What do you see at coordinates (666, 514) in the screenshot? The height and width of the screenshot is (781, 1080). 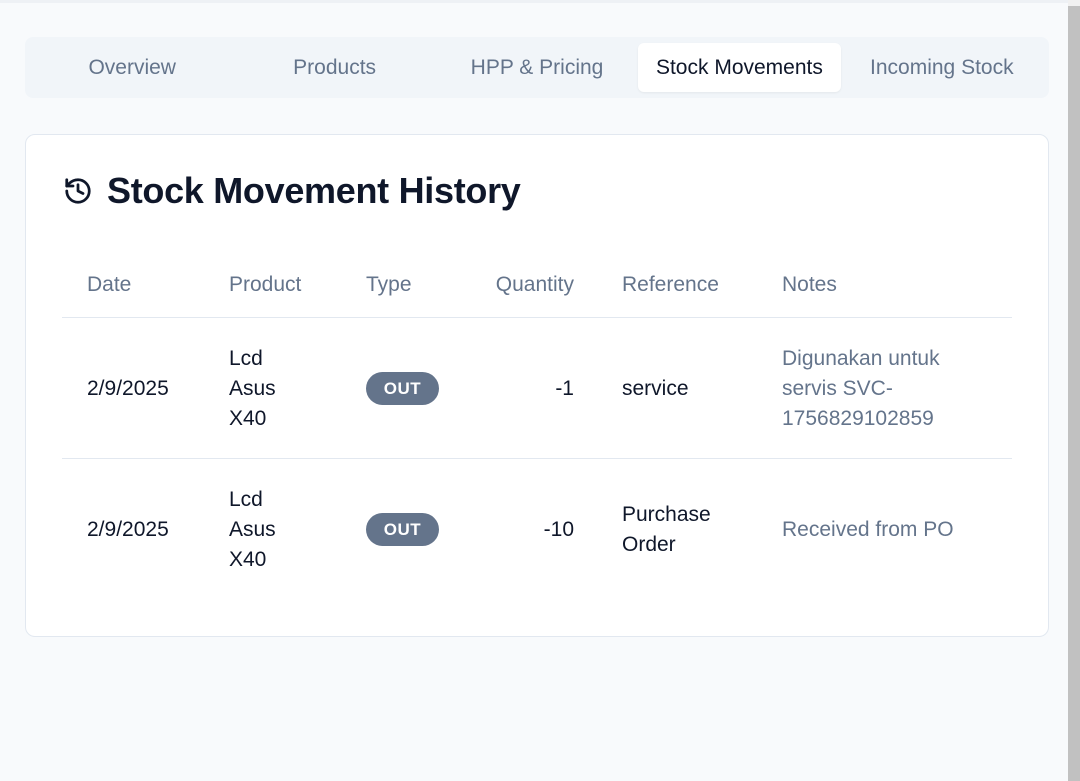 I see `reference-line: Purchase` at bounding box center [666, 514].